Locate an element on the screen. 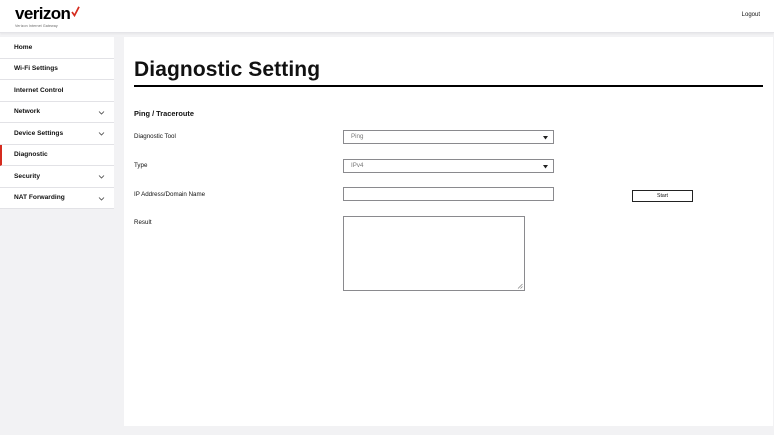  sidebar-item-wifi-settings: Wi-Fi Settings is located at coordinates (57, 69).